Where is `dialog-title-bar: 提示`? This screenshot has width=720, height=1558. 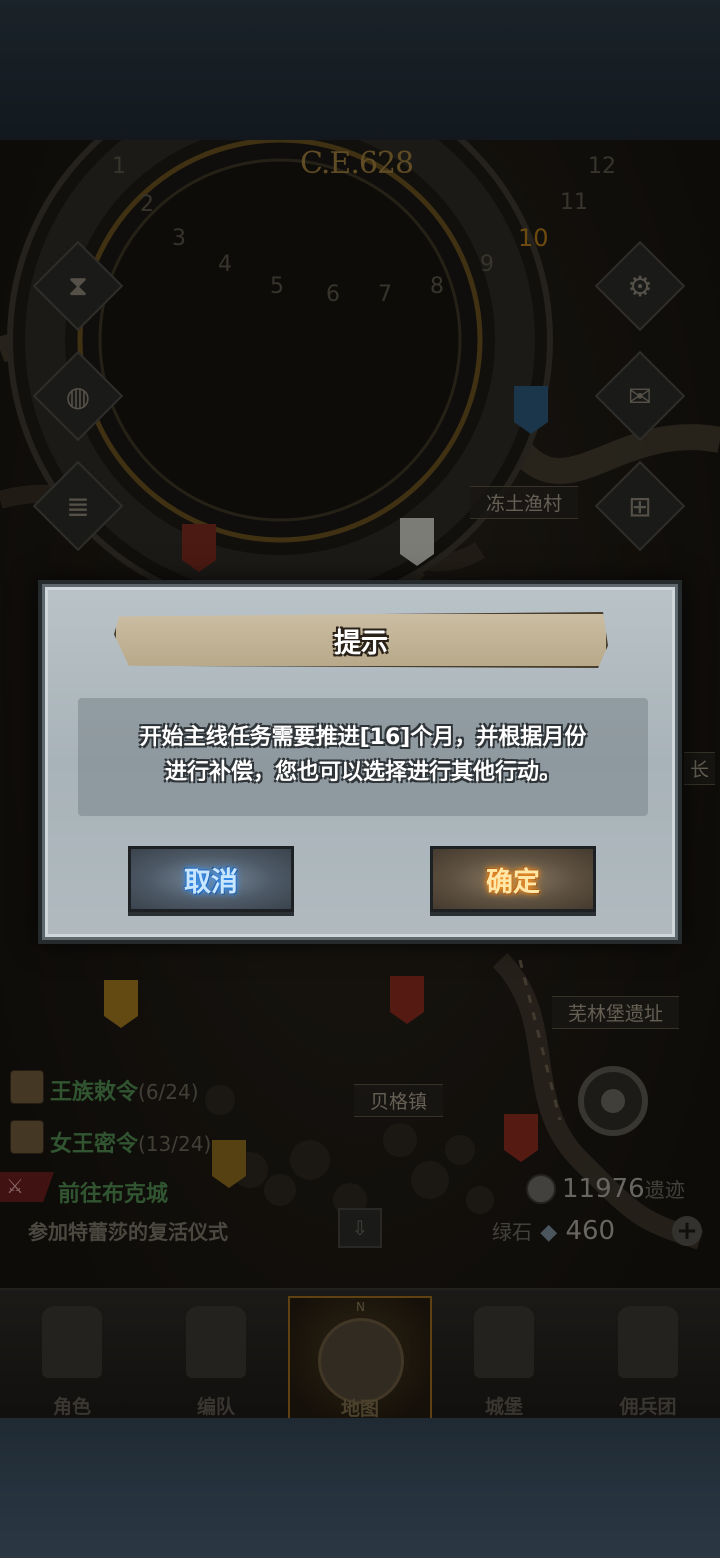 dialog-title-bar: 提示 is located at coordinates (361, 640).